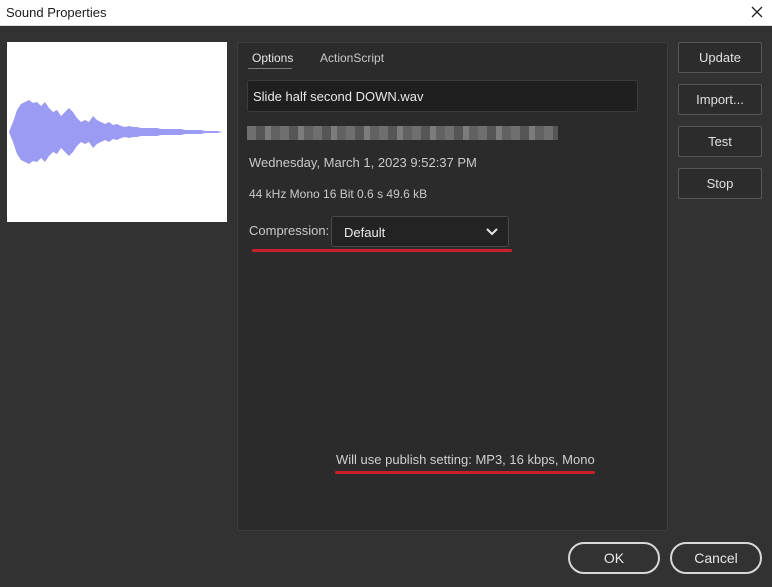 This screenshot has height=587, width=772. What do you see at coordinates (352, 58) in the screenshot?
I see `tab-actionscript: ActionScript` at bounding box center [352, 58].